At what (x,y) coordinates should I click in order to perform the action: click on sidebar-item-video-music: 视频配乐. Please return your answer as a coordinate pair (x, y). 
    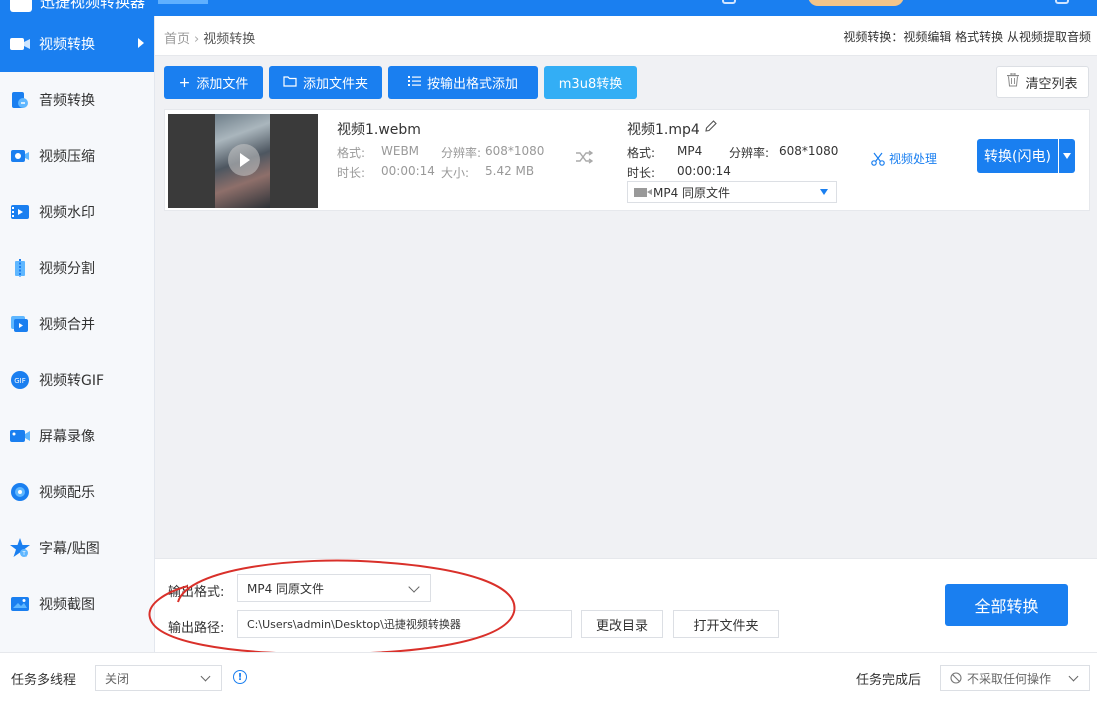
    Looking at the image, I should click on (77, 492).